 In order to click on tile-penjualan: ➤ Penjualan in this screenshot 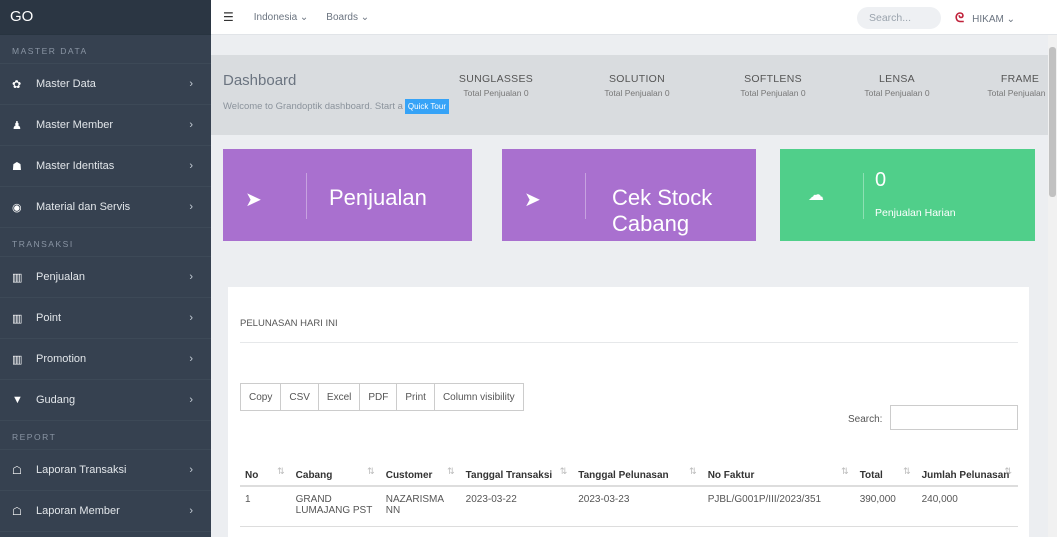, I will do `click(347, 195)`.